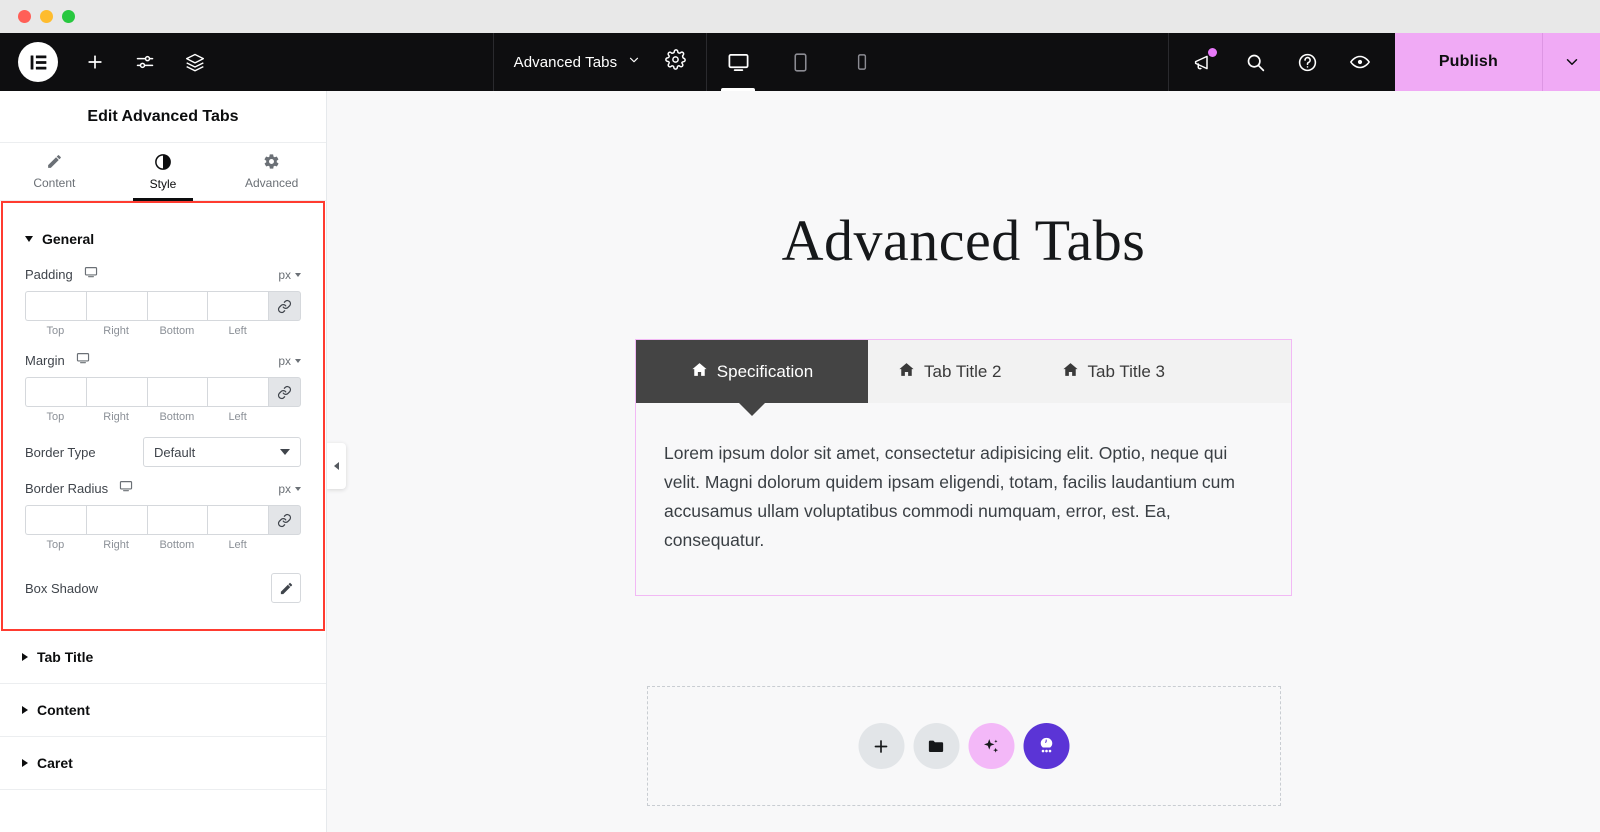  Describe the element at coordinates (1468, 62) in the screenshot. I see `publish-button: Publish` at that location.